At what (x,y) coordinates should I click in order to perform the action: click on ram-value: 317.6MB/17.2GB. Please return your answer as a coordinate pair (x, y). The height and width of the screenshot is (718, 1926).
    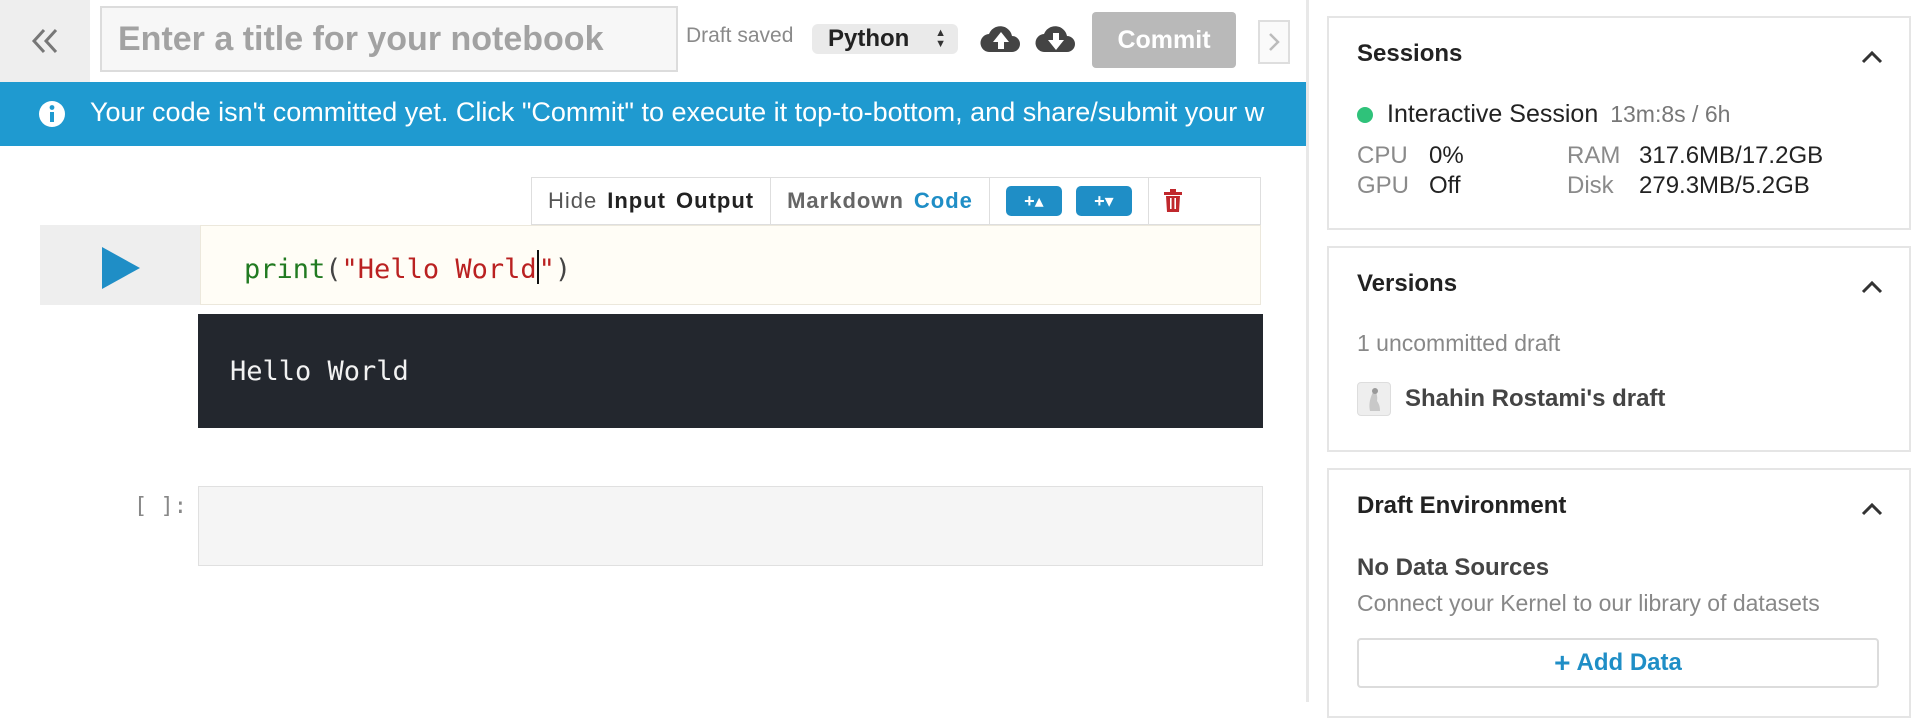
    Looking at the image, I should click on (1731, 155).